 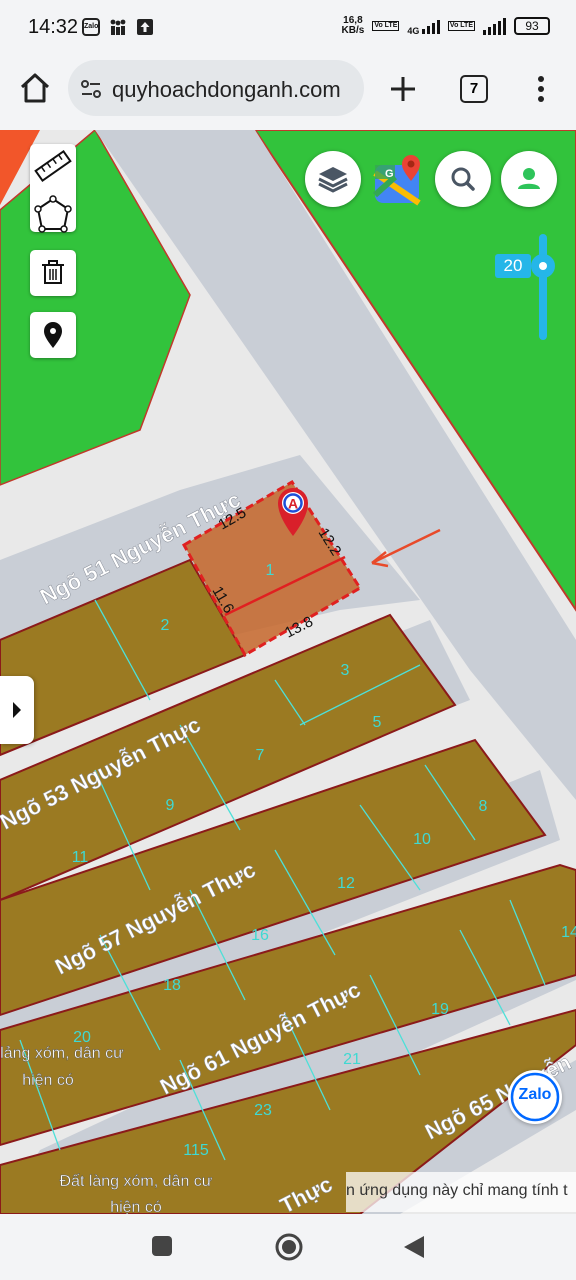 I want to click on place-marker-button, so click(x=53, y=335).